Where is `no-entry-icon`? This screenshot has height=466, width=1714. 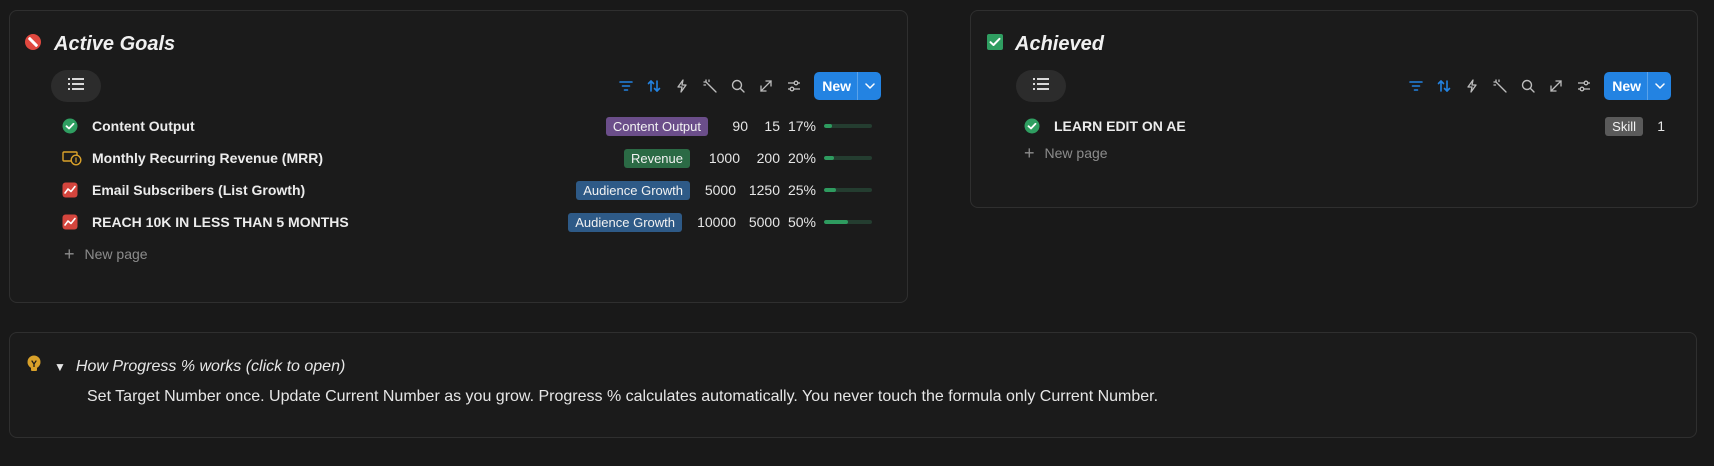 no-entry-icon is located at coordinates (33, 44).